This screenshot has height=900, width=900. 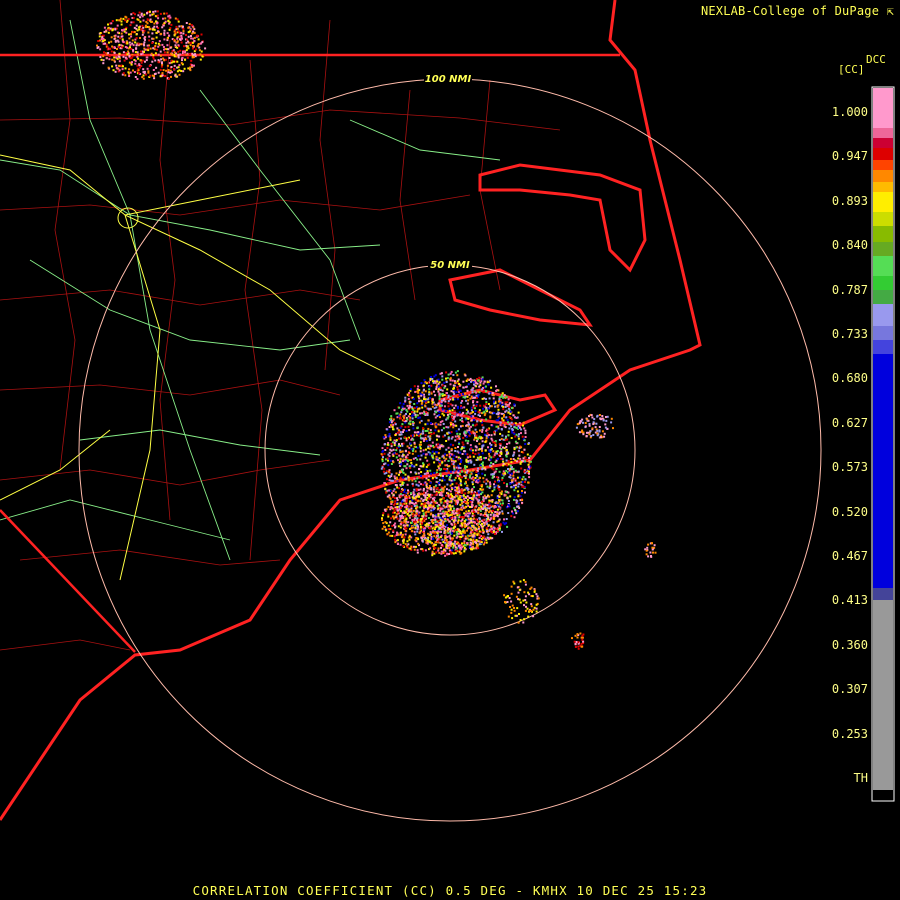 I want to click on colorbar, so click(x=883, y=444).